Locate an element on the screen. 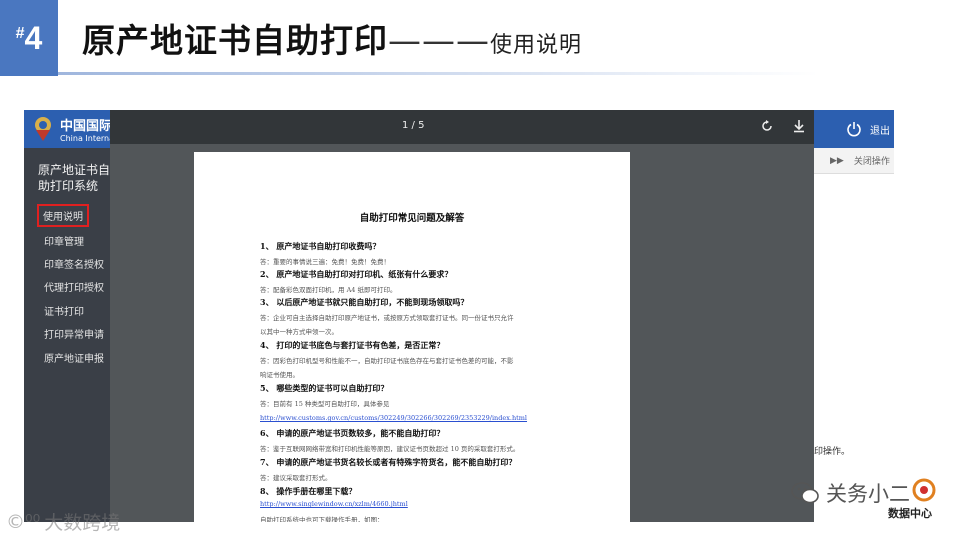 The image size is (960, 540). faq-question: 1、 原产地证书自助打印收费吗？ is located at coordinates (320, 246).